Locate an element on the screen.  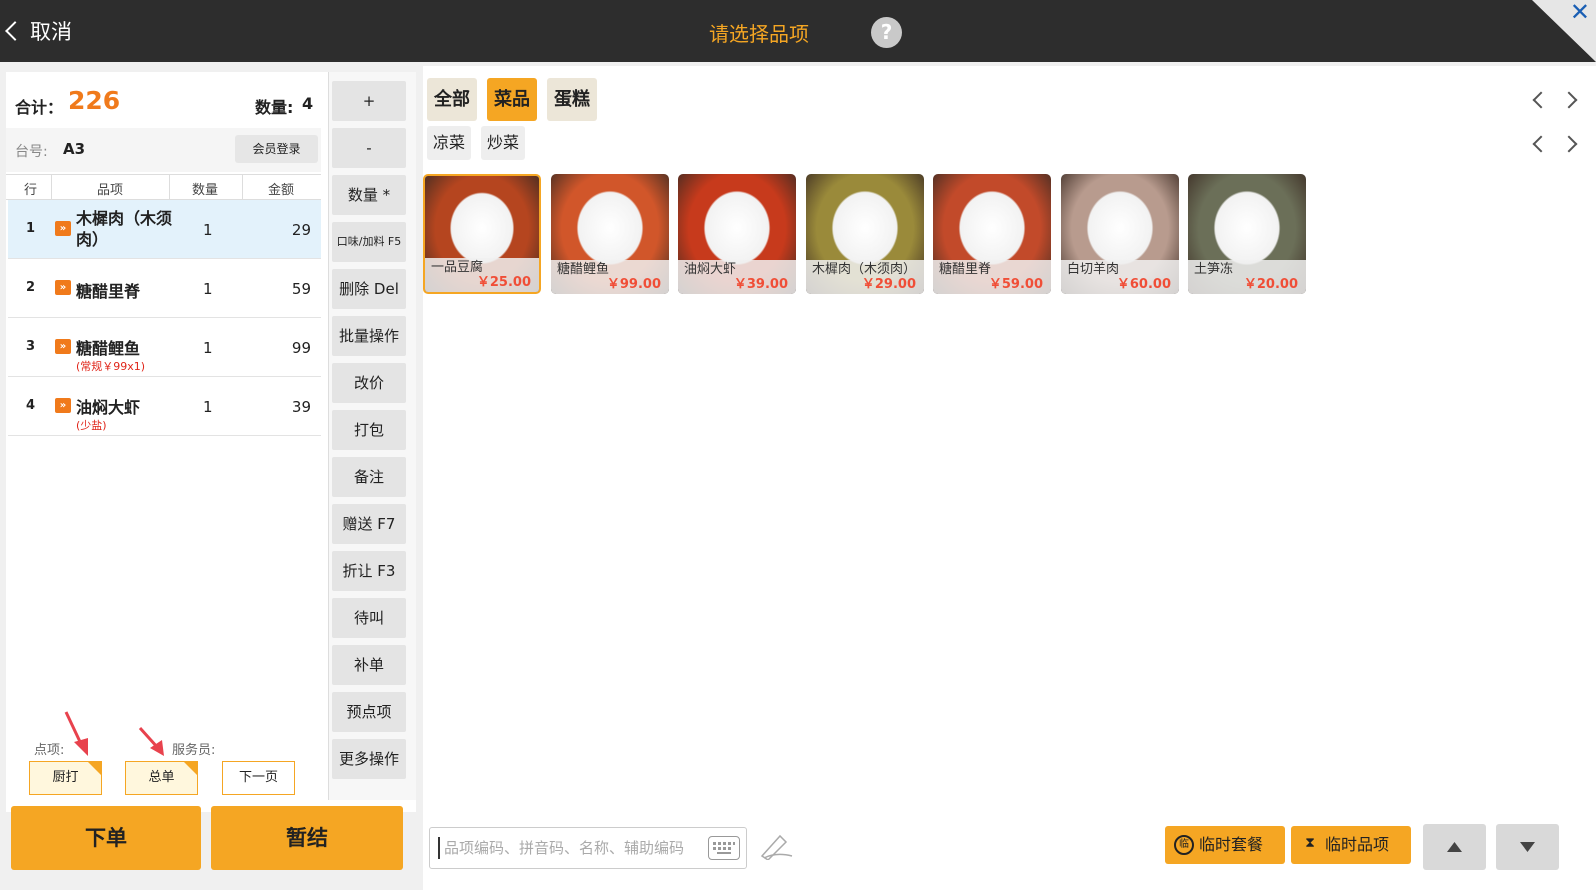
cancel-label: 取消 is located at coordinates (51, 32).